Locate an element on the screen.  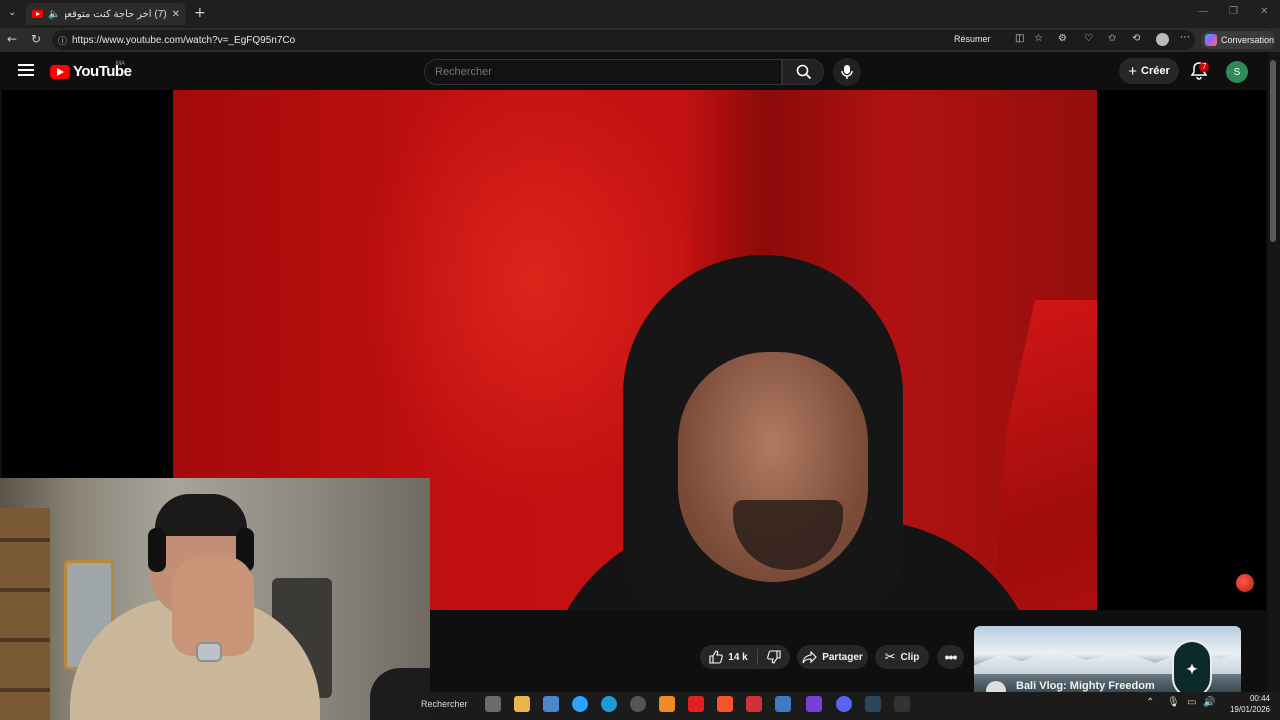
page-scrollbar-thumb is located at coordinates (1273, 151).